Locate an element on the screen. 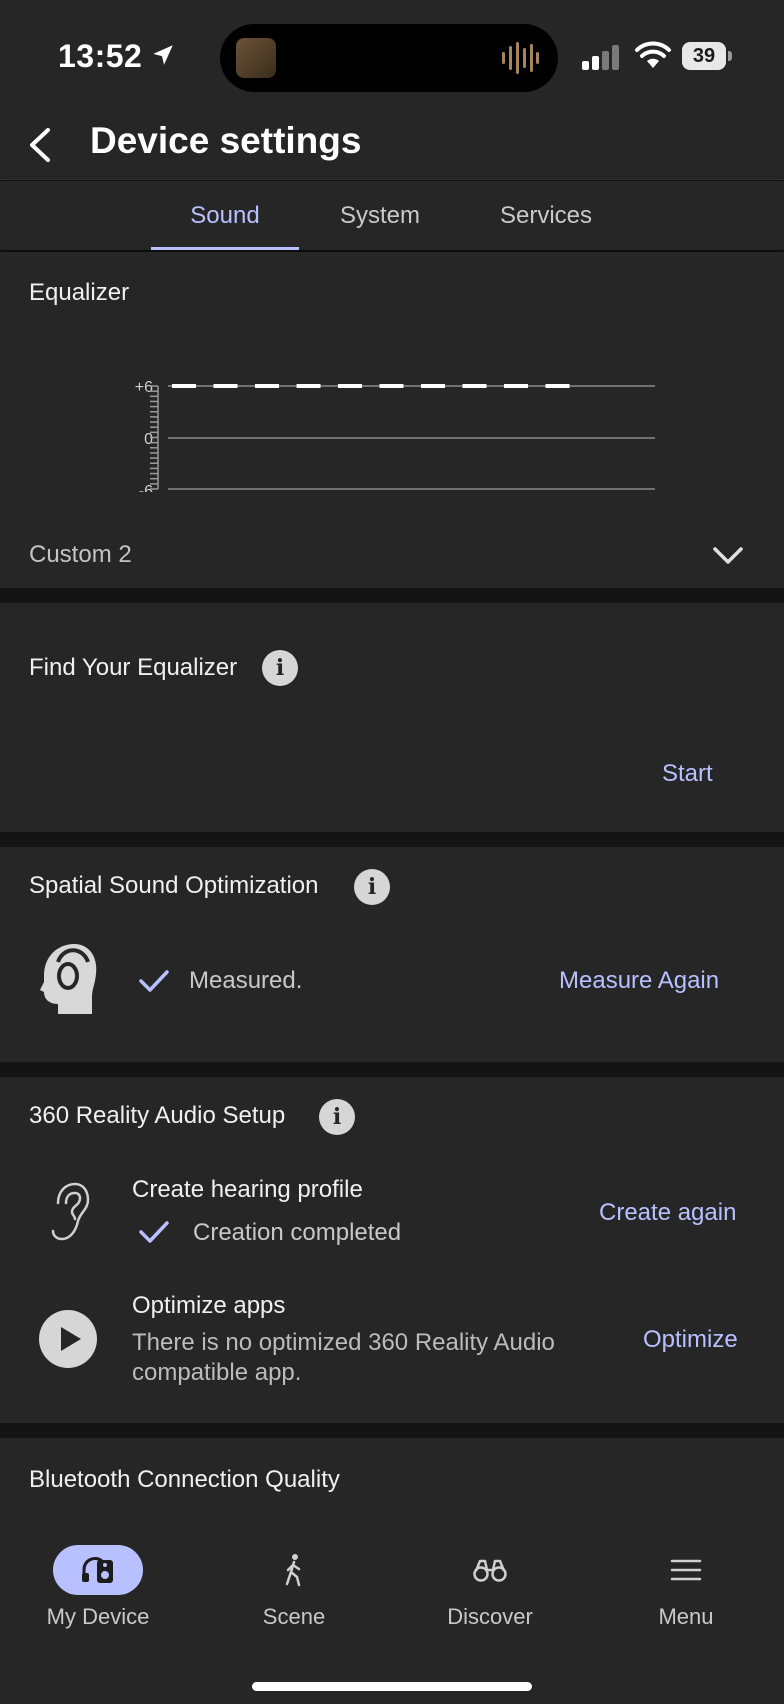 The image size is (784, 1704). app-header: Device settings is located at coordinates (392, 145).